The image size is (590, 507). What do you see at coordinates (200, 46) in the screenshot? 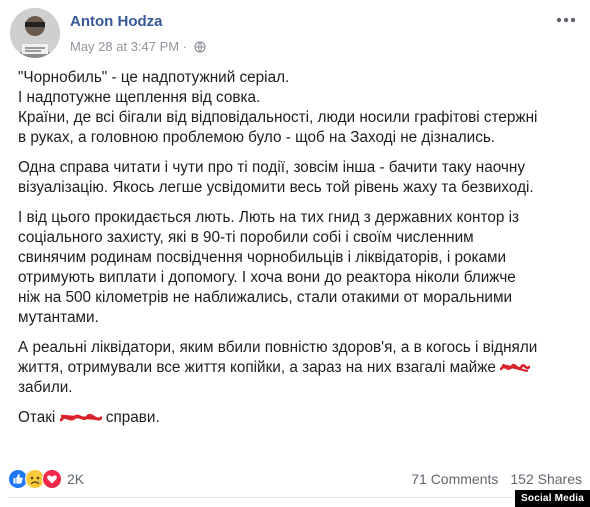
I see `globe-icon` at bounding box center [200, 46].